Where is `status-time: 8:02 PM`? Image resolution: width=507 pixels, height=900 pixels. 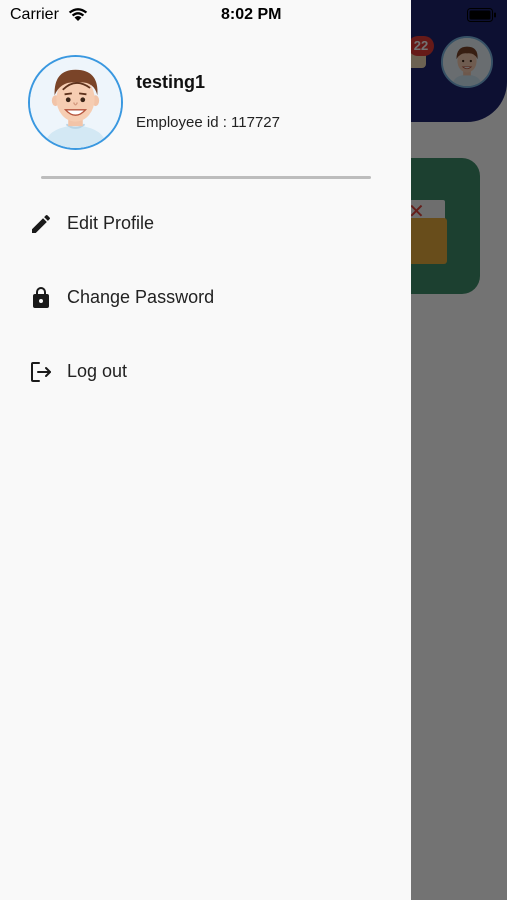
status-time: 8:02 PM is located at coordinates (251, 14).